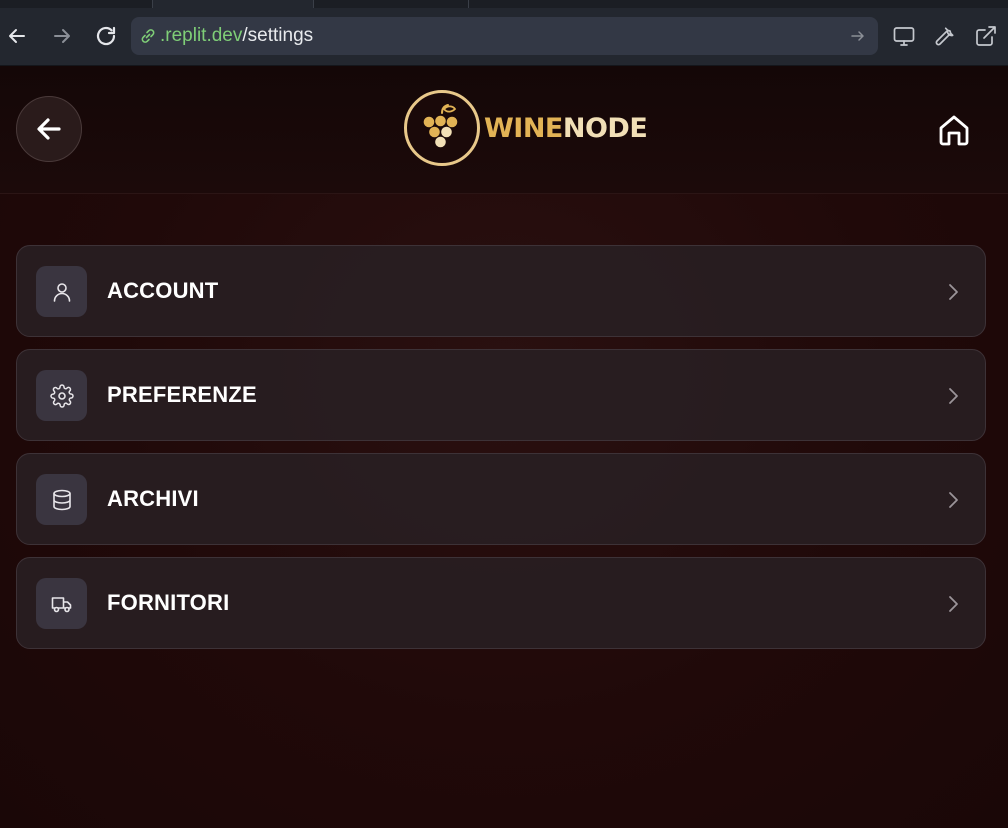 Image resolution: width=1008 pixels, height=828 pixels. I want to click on logo-wine: WINE, so click(523, 128).